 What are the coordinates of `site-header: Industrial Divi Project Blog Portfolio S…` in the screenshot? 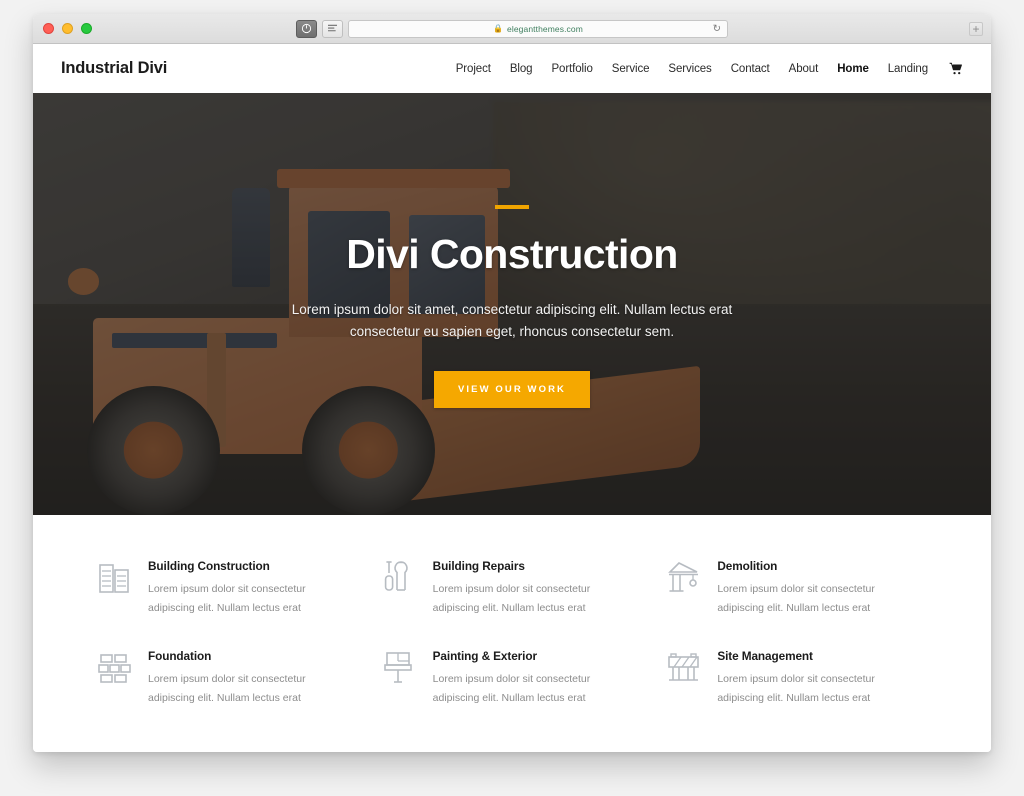 It's located at (512, 68).